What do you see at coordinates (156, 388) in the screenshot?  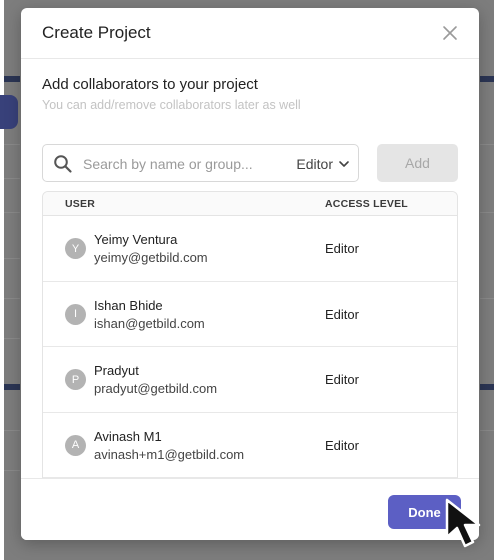 I see `user-email: pradyut@getbild.com` at bounding box center [156, 388].